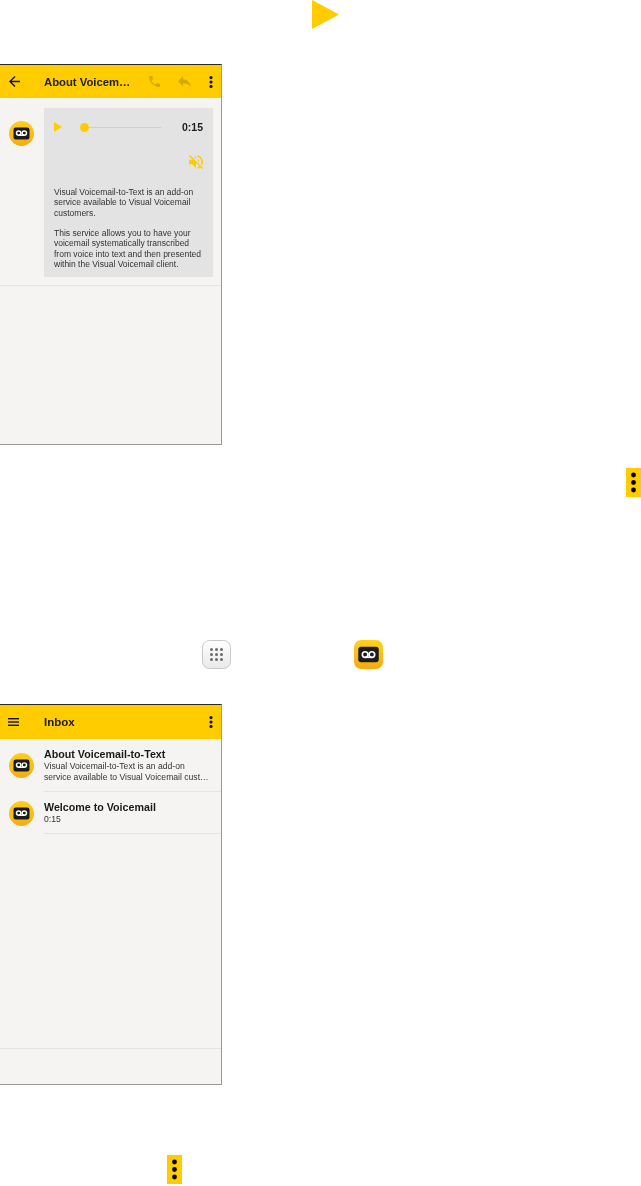 Image resolution: width=641 pixels, height=1186 pixels. What do you see at coordinates (59, 722) in the screenshot?
I see `screen-title: Inbox` at bounding box center [59, 722].